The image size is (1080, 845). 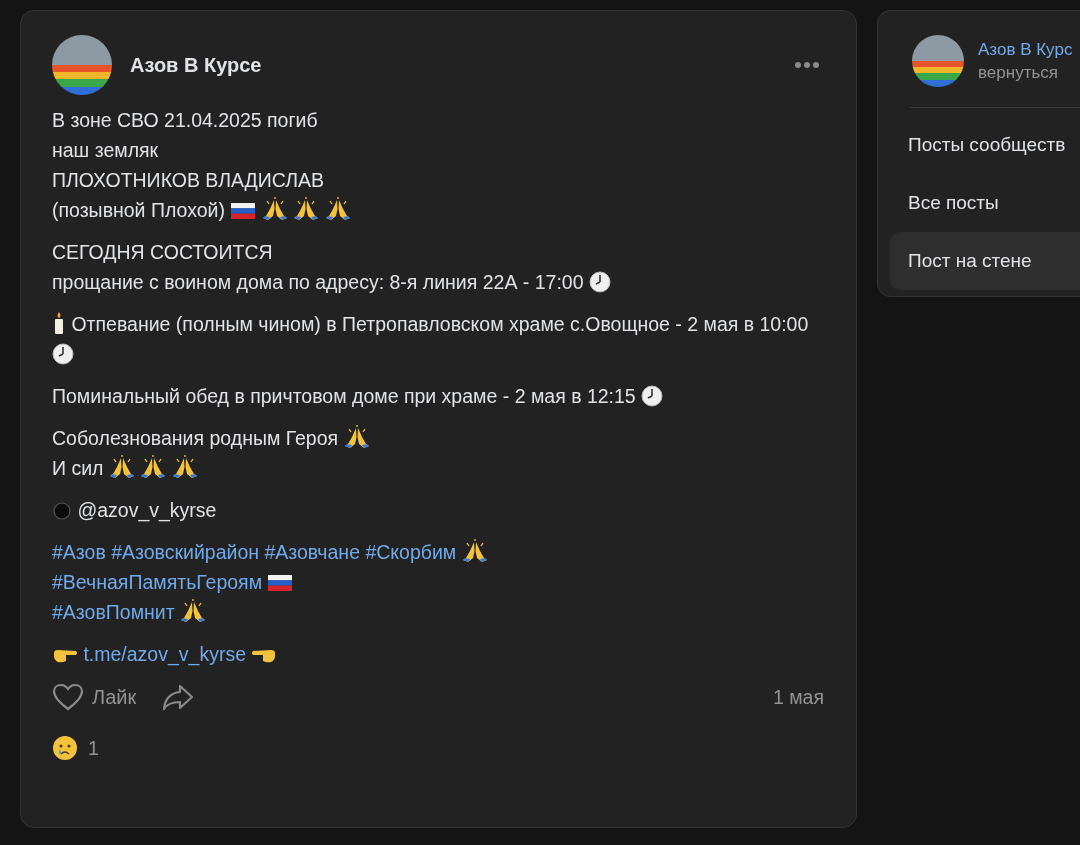 What do you see at coordinates (985, 145) in the screenshot?
I see `menu-item: Посты сообществ` at bounding box center [985, 145].